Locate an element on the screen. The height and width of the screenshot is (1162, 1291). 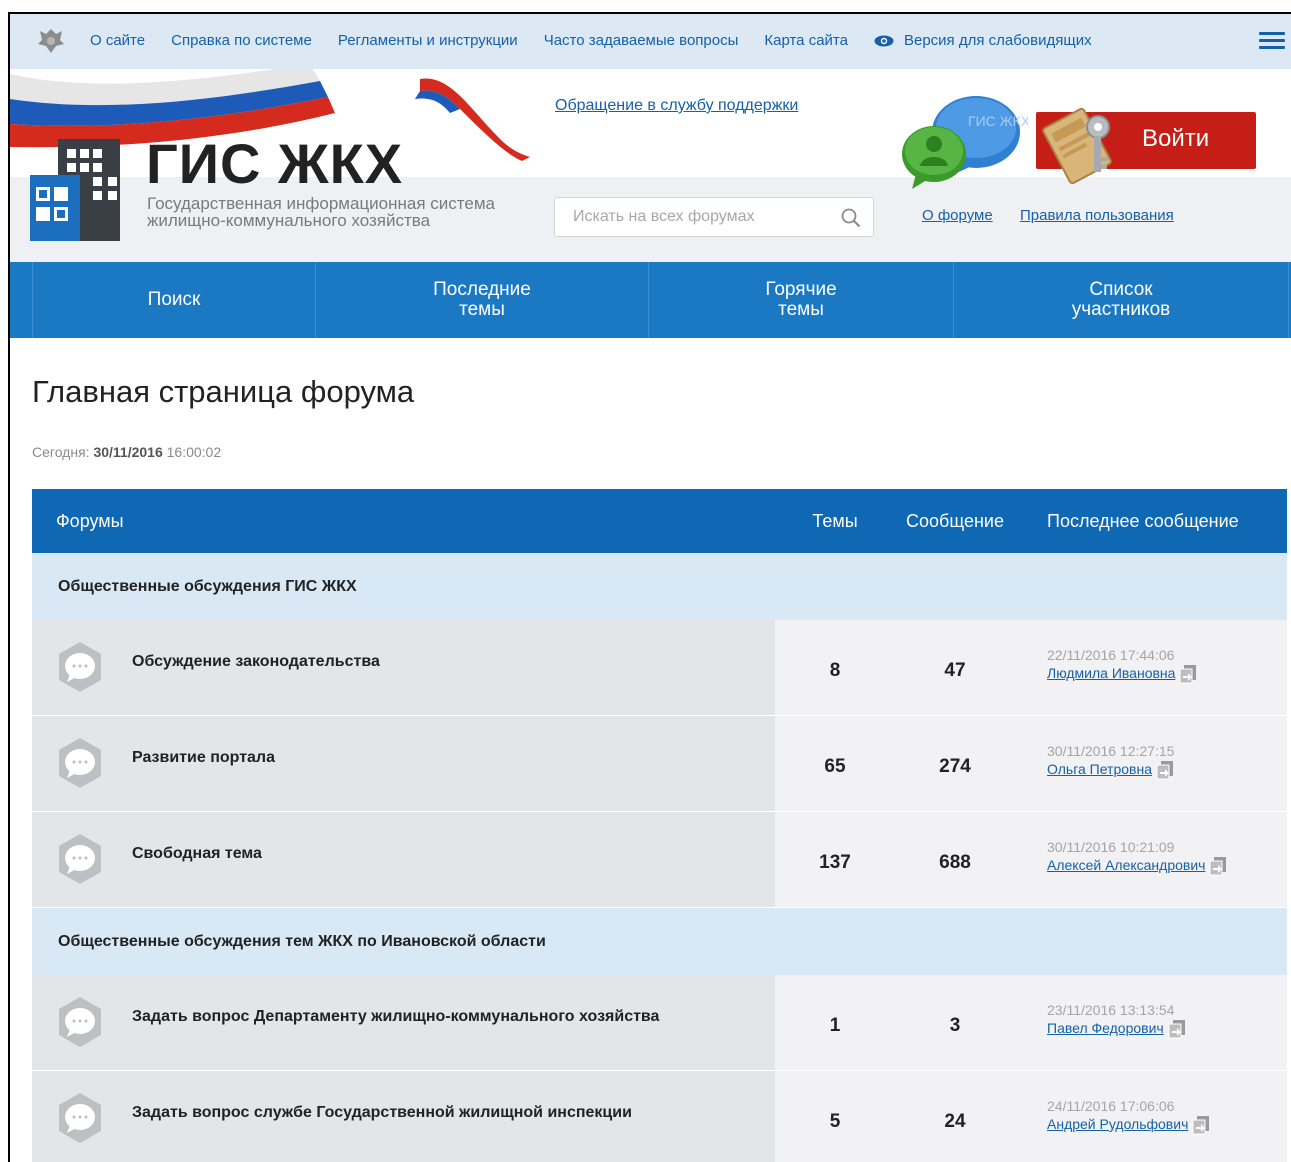
chat-icon-text: ГИС ЖКХ is located at coordinates (998, 121).